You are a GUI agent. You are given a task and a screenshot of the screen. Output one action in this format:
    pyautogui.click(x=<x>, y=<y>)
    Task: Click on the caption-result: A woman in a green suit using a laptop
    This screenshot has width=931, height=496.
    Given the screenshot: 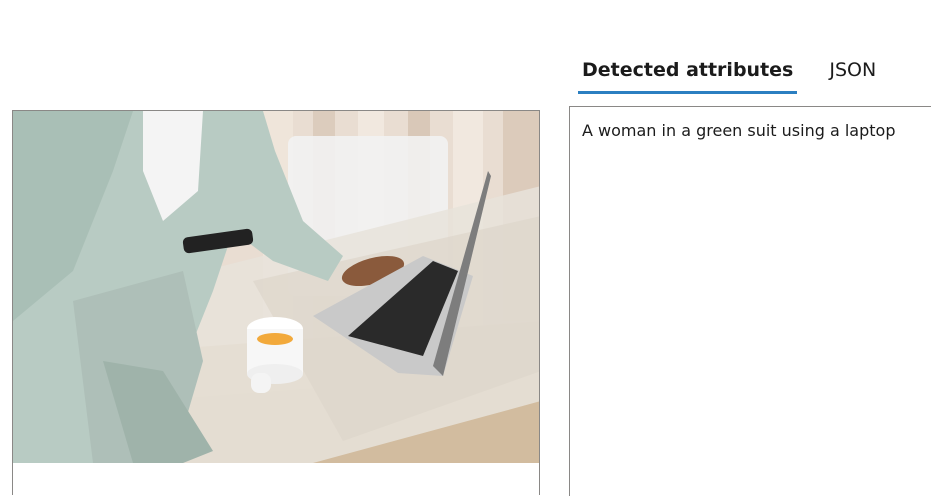 What is the action you would take?
    pyautogui.click(x=739, y=130)
    